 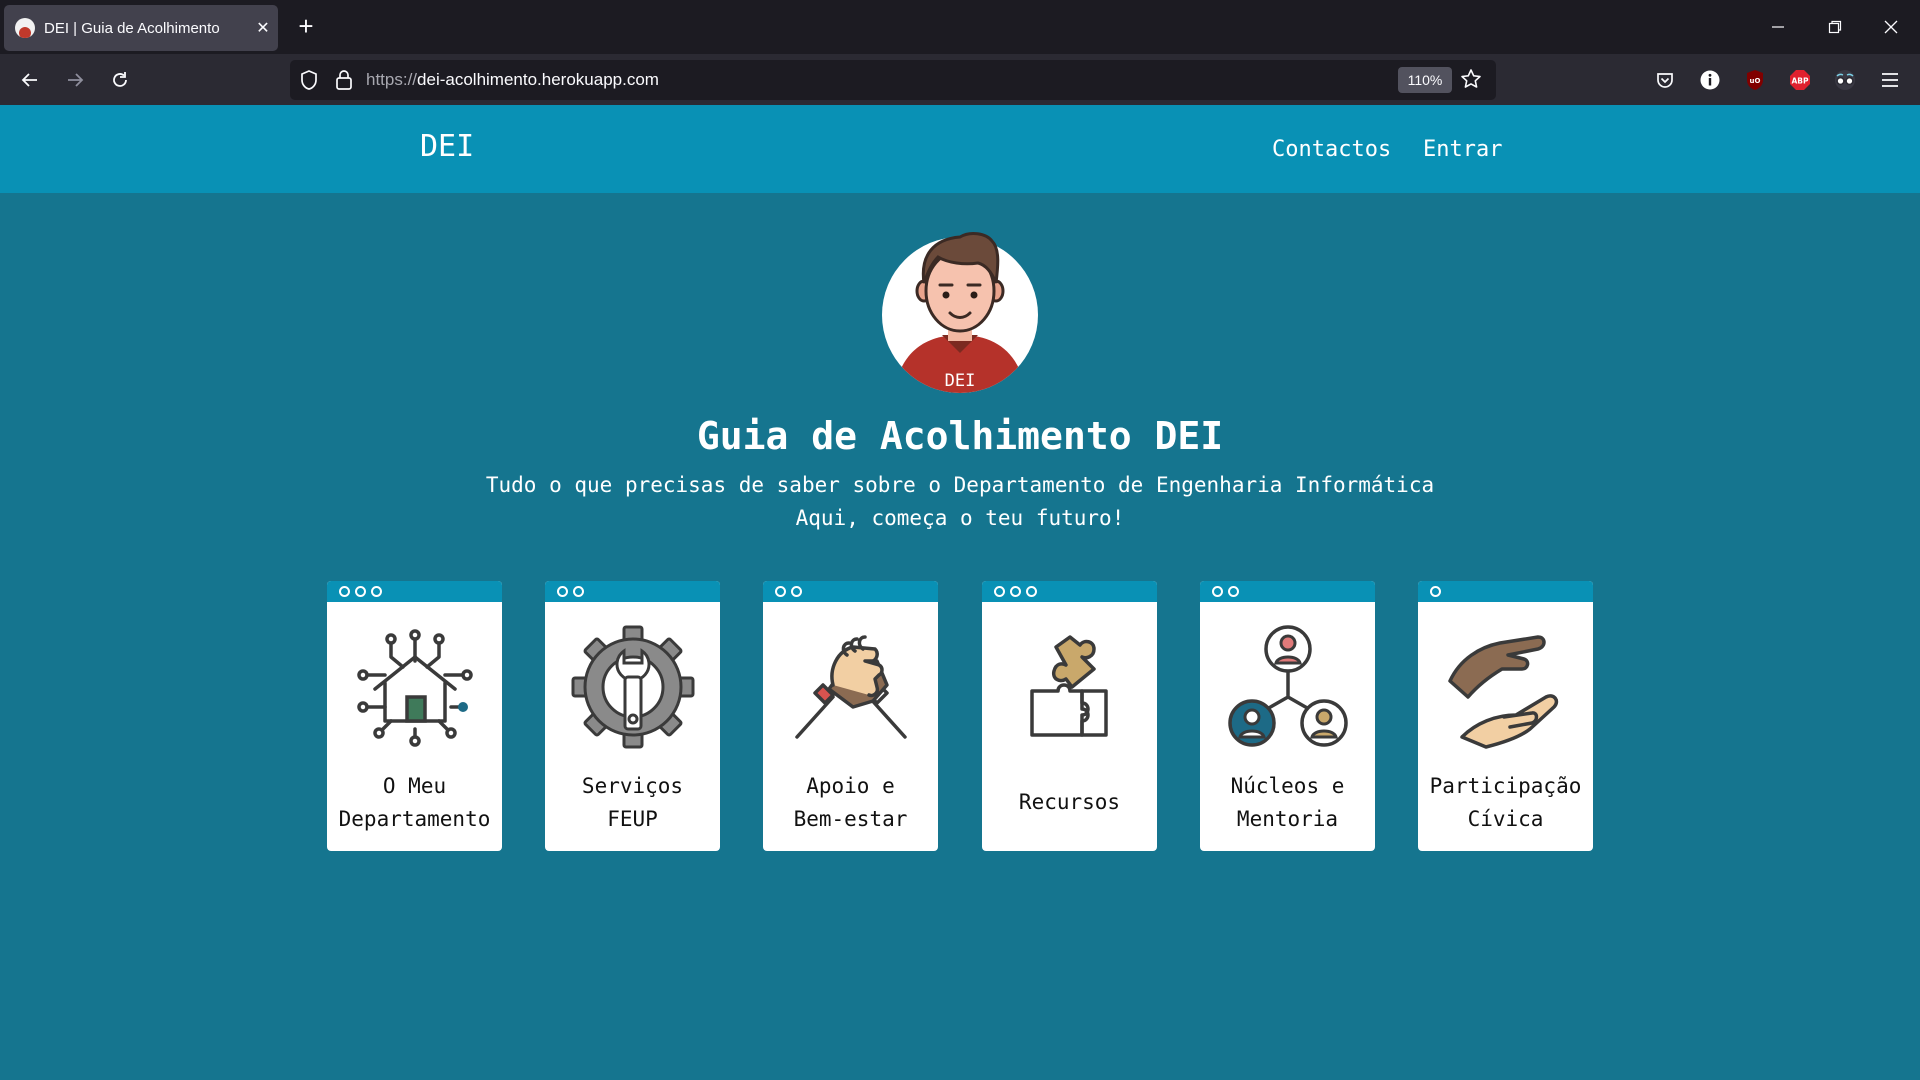 I want to click on site-favicon-icon, so click(x=25, y=28).